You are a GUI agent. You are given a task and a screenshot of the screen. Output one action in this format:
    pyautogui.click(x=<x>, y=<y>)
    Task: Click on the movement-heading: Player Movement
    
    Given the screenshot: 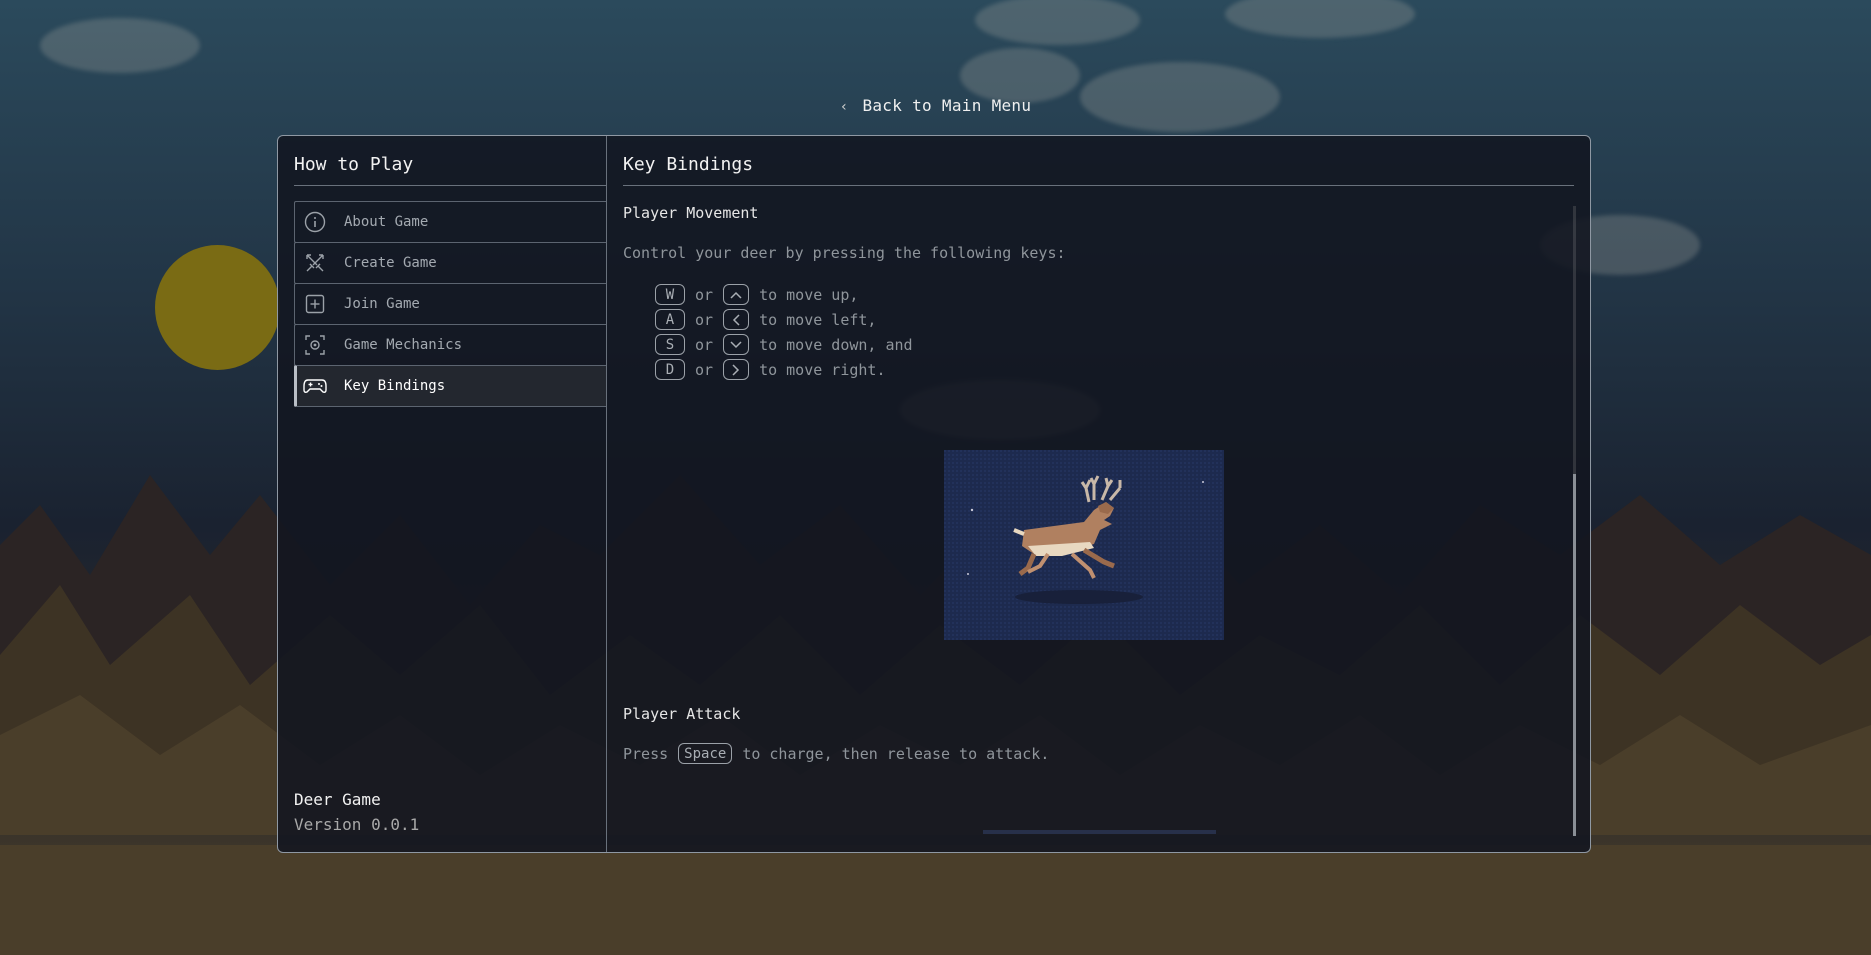 What is the action you would take?
    pyautogui.click(x=691, y=213)
    